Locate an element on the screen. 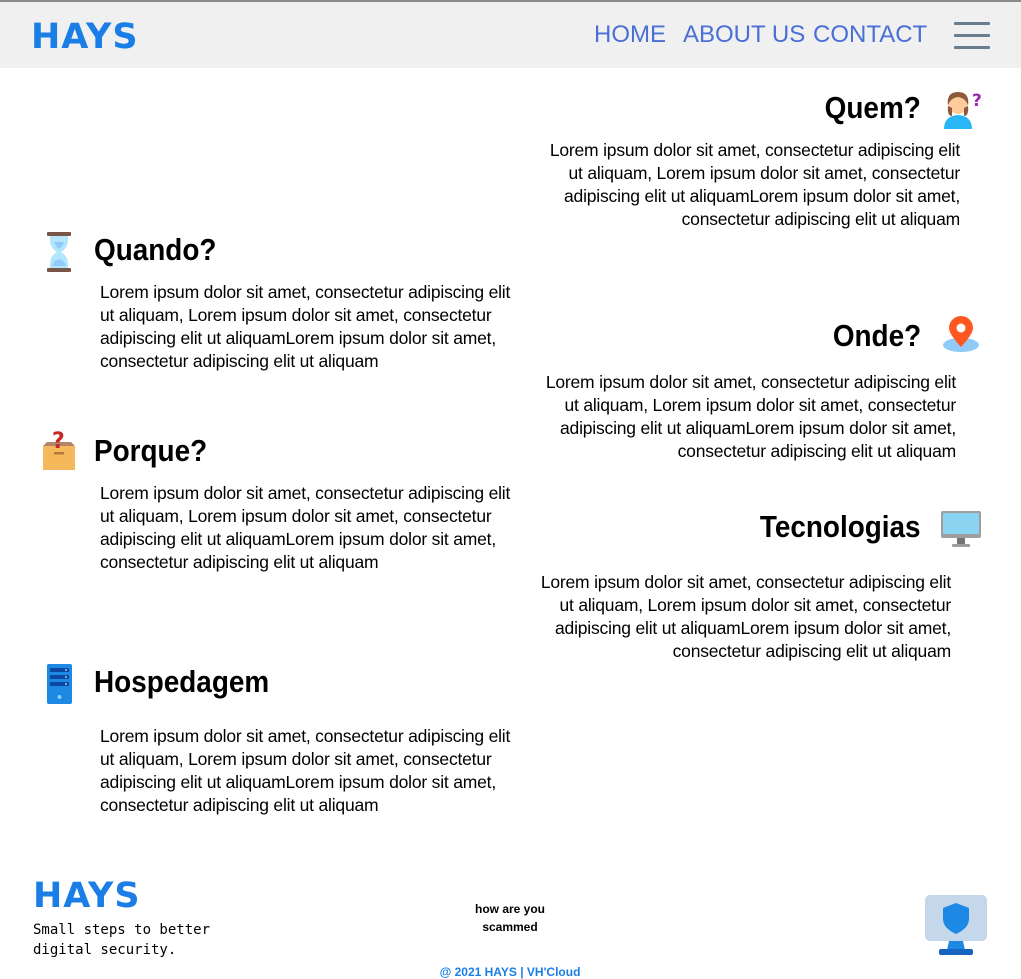 Image resolution: width=1021 pixels, height=979 pixels. section-title-quando: Quando? is located at coordinates (155, 249).